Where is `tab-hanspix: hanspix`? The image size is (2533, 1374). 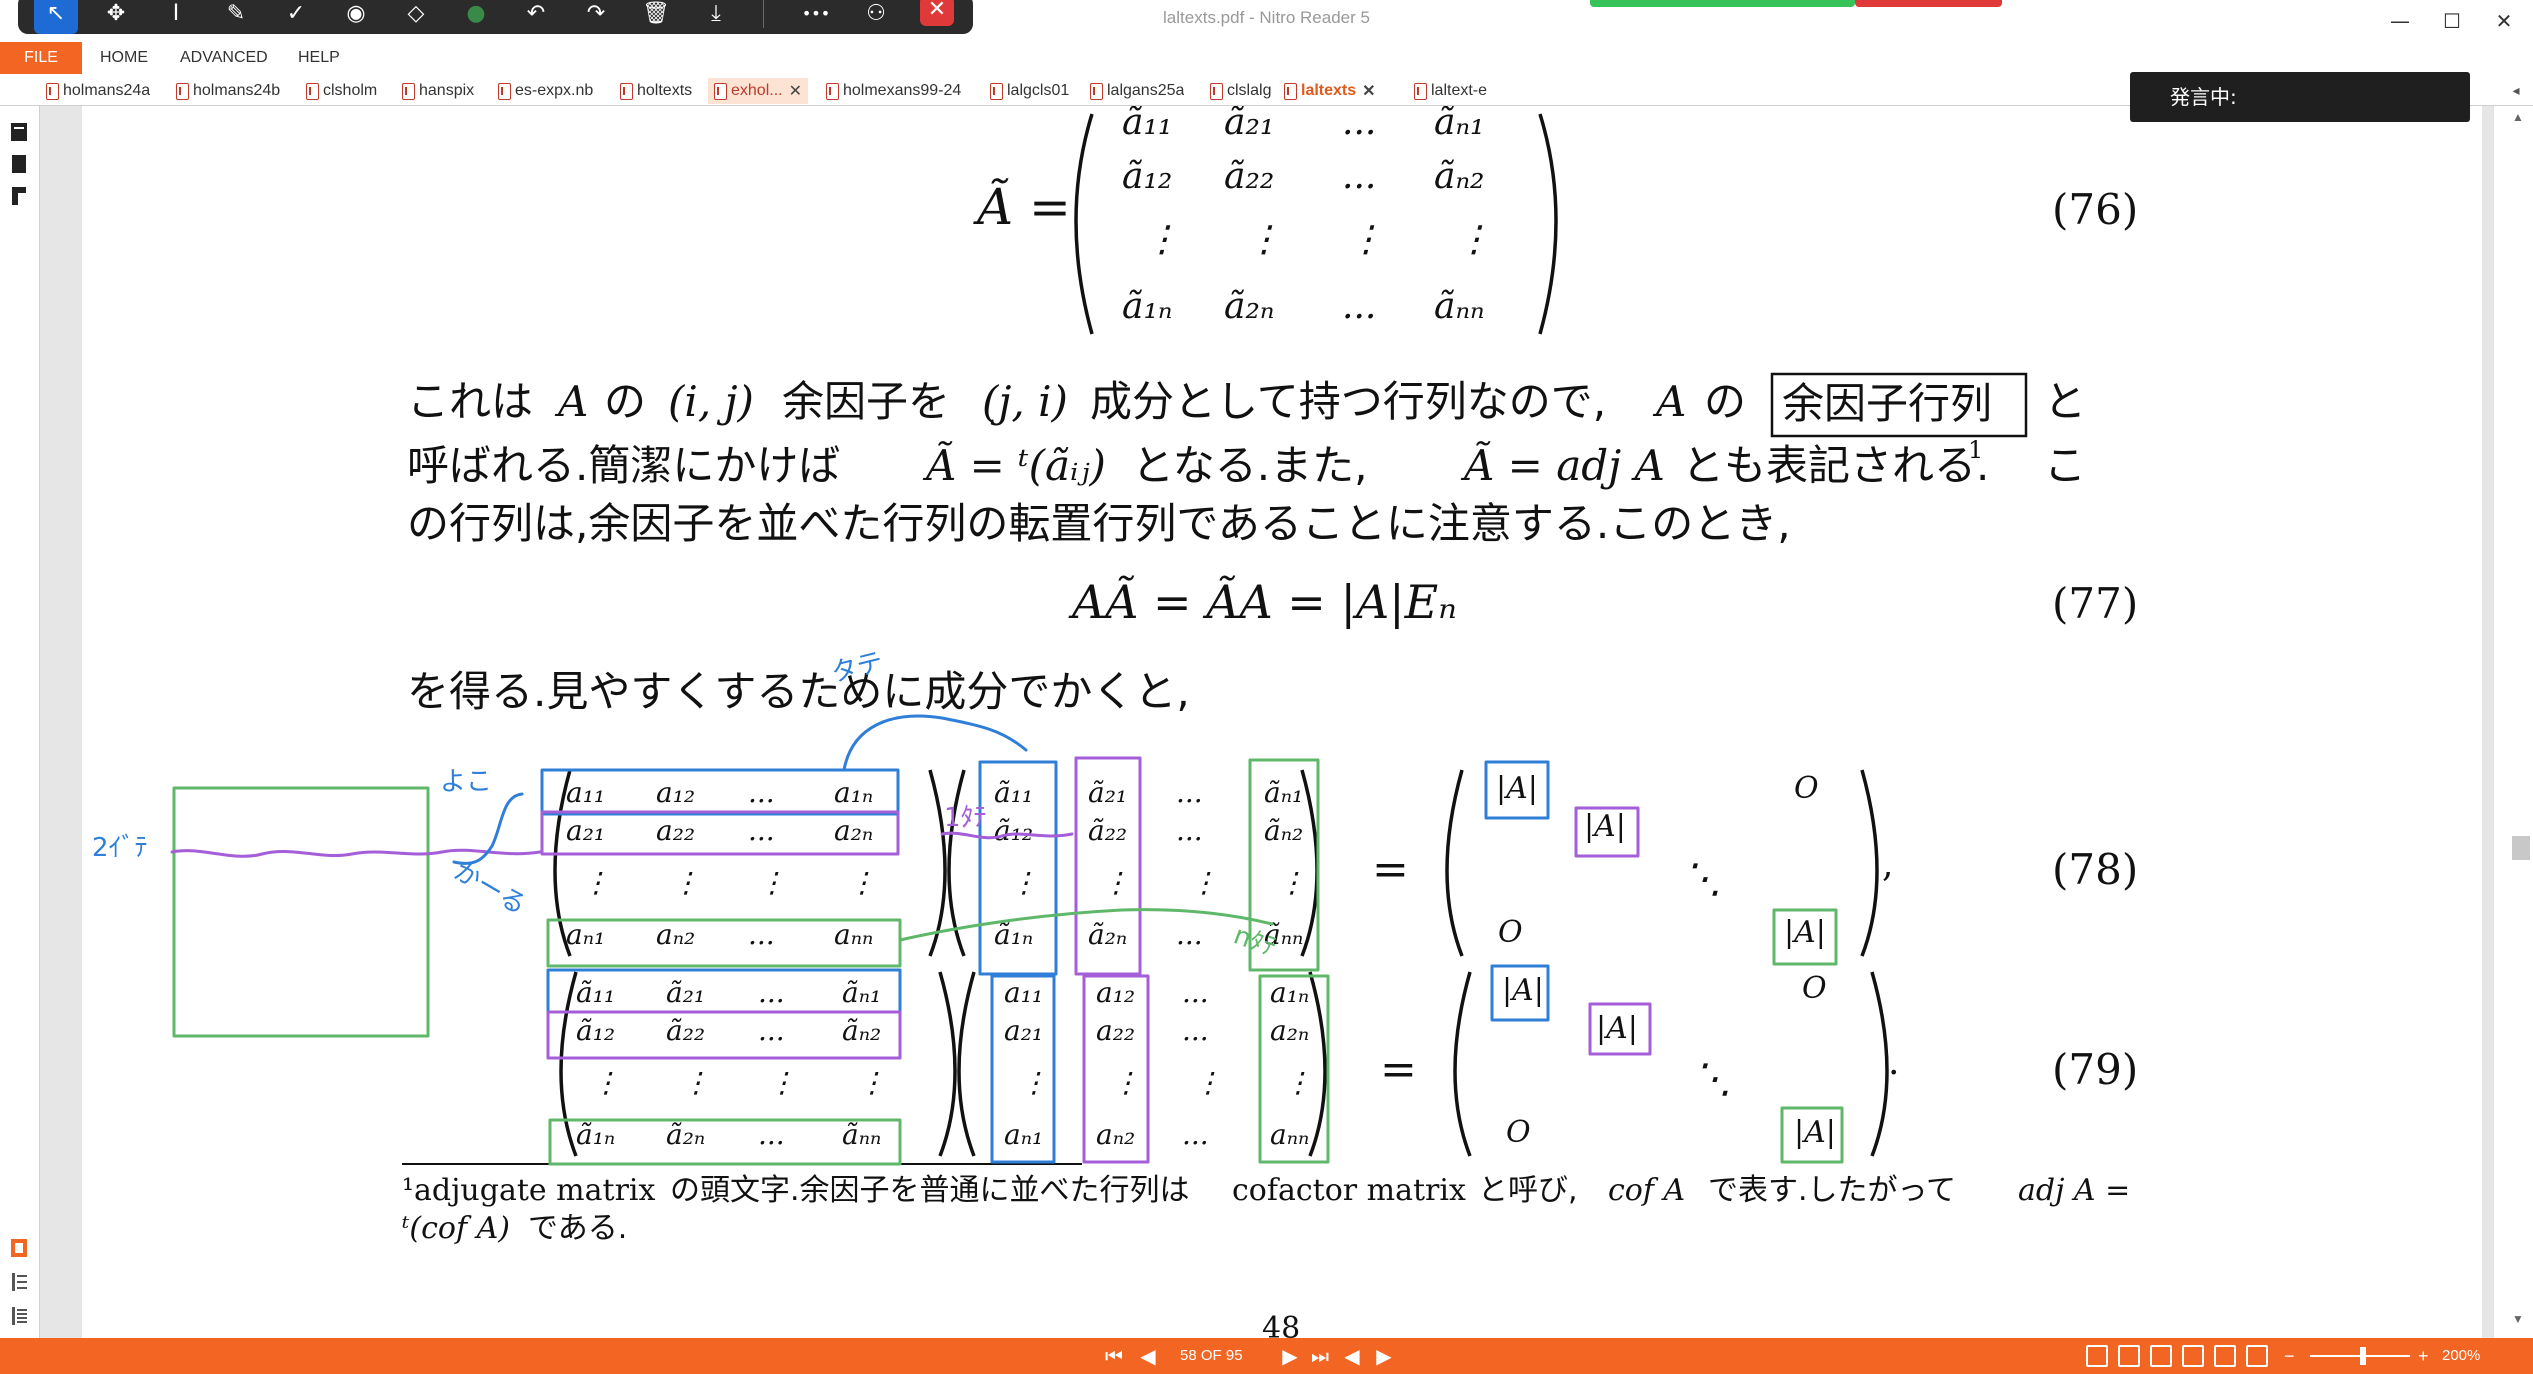 tab-hanspix: hanspix is located at coordinates (438, 91).